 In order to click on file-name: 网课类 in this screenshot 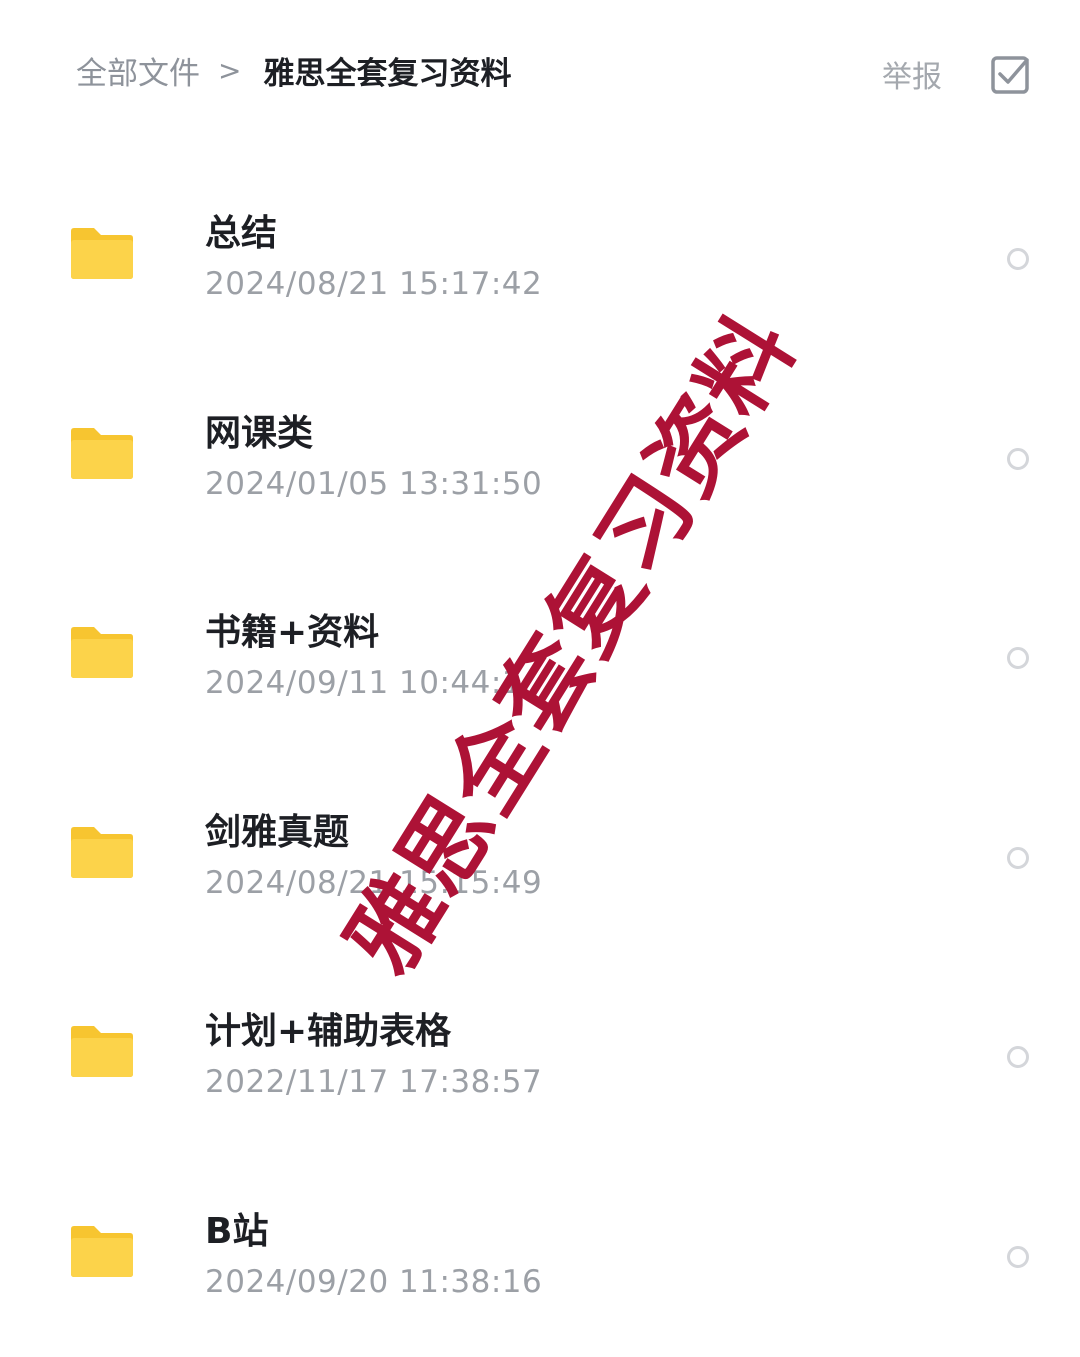, I will do `click(259, 430)`.